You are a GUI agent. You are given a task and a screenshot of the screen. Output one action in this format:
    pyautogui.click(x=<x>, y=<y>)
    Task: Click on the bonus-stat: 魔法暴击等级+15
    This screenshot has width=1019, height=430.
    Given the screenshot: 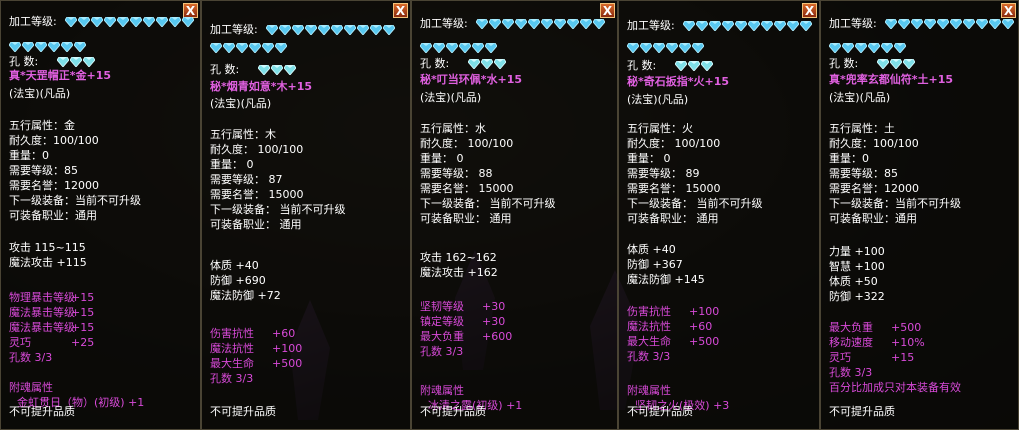 What is the action you would take?
    pyautogui.click(x=51, y=328)
    